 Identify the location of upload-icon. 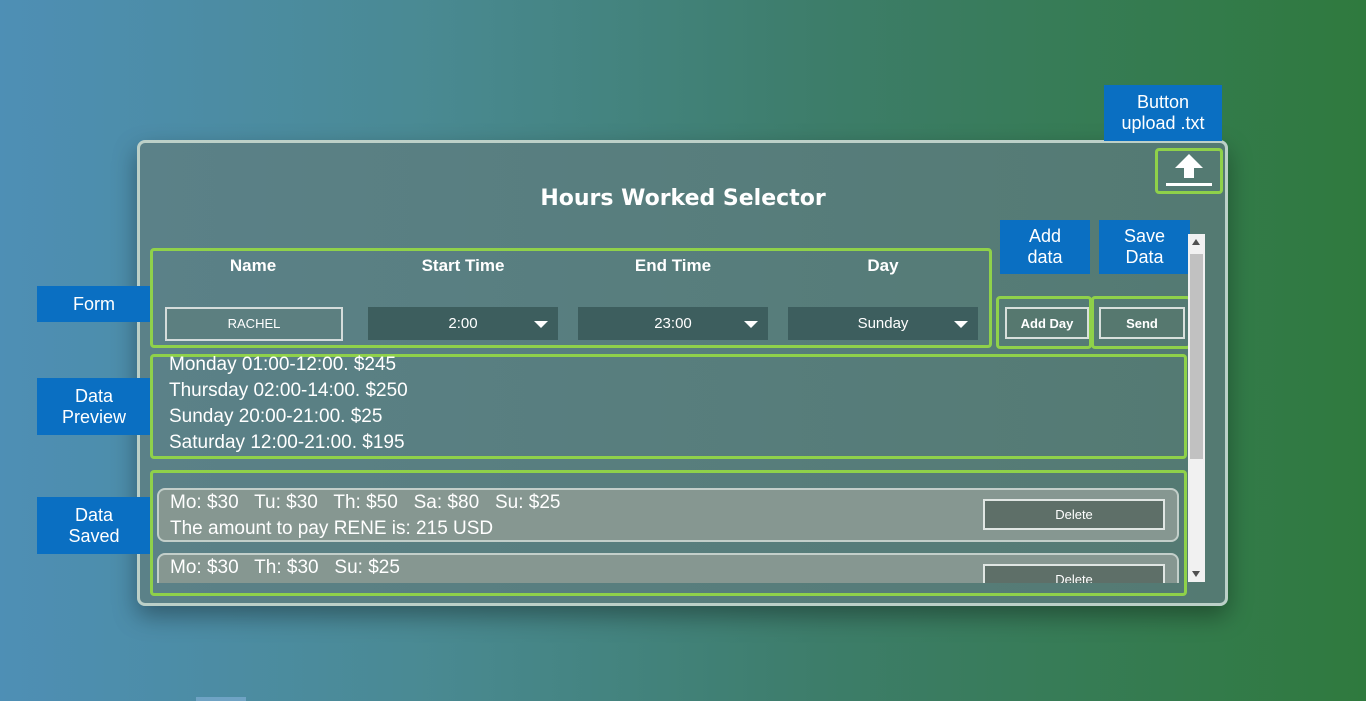
(1189, 170).